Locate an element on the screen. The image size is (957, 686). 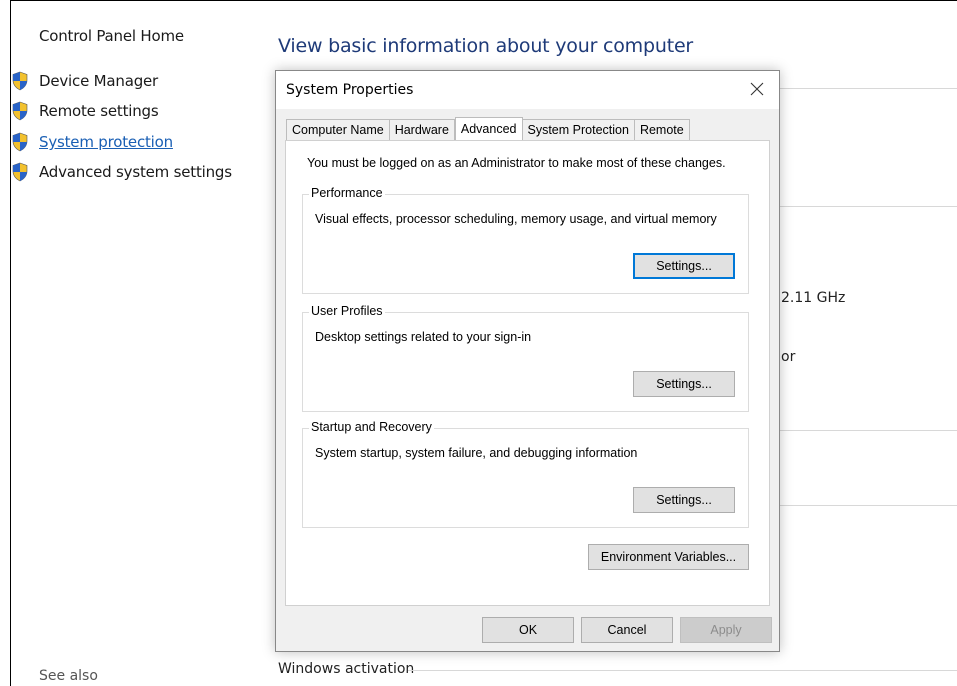
nav-remote-settings-label: Remote settings is located at coordinates (99, 111).